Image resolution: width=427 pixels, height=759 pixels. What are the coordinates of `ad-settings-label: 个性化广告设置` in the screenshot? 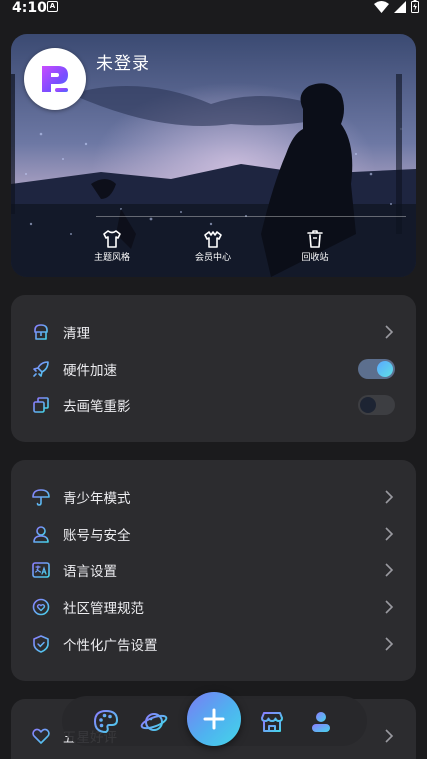 It's located at (110, 646).